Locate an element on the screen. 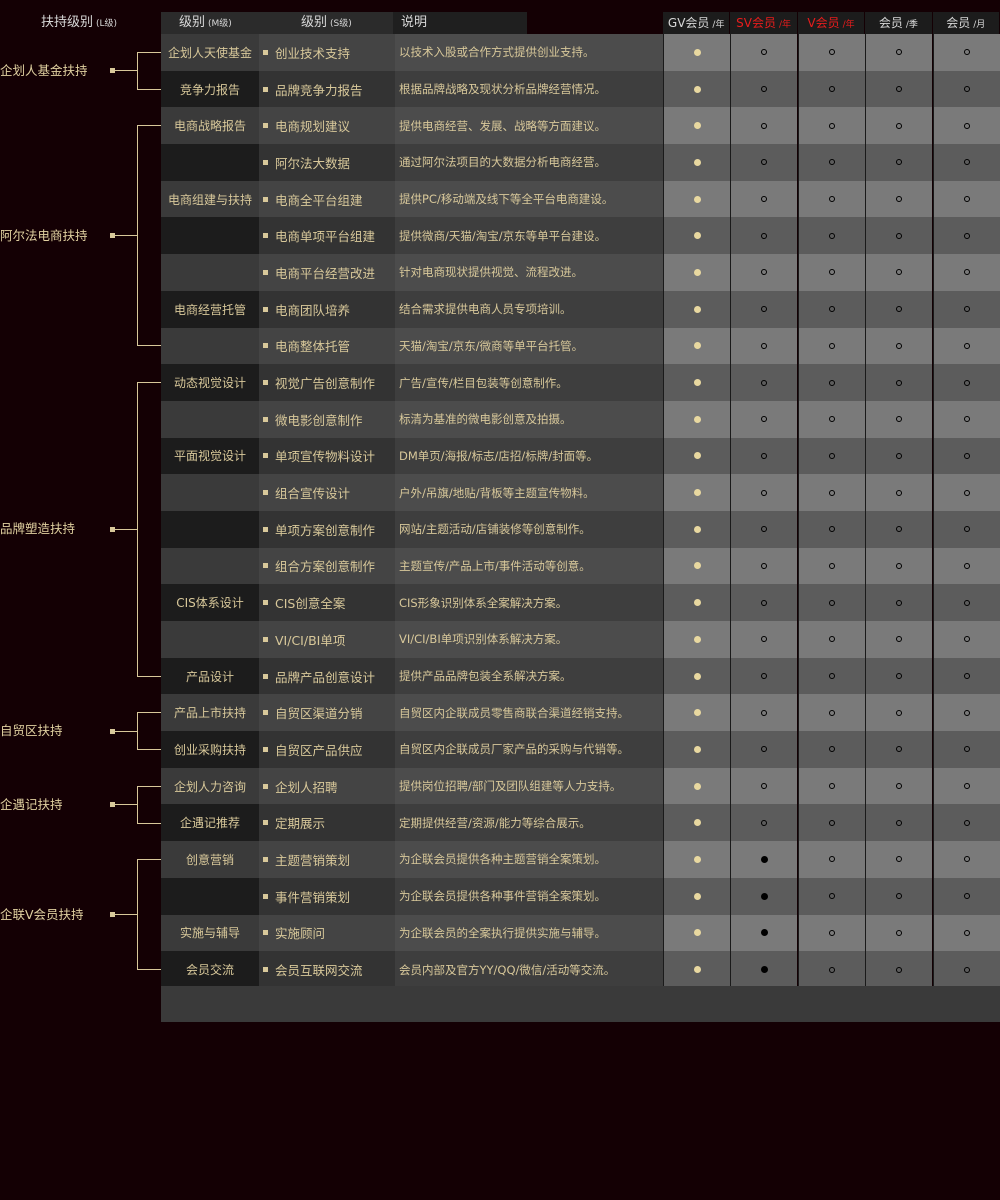 Image resolution: width=1000 pixels, height=1200 pixels. table-row: 微电影创意制作 标清为基准的微电影创意及拍摄。 is located at coordinates (580, 419).